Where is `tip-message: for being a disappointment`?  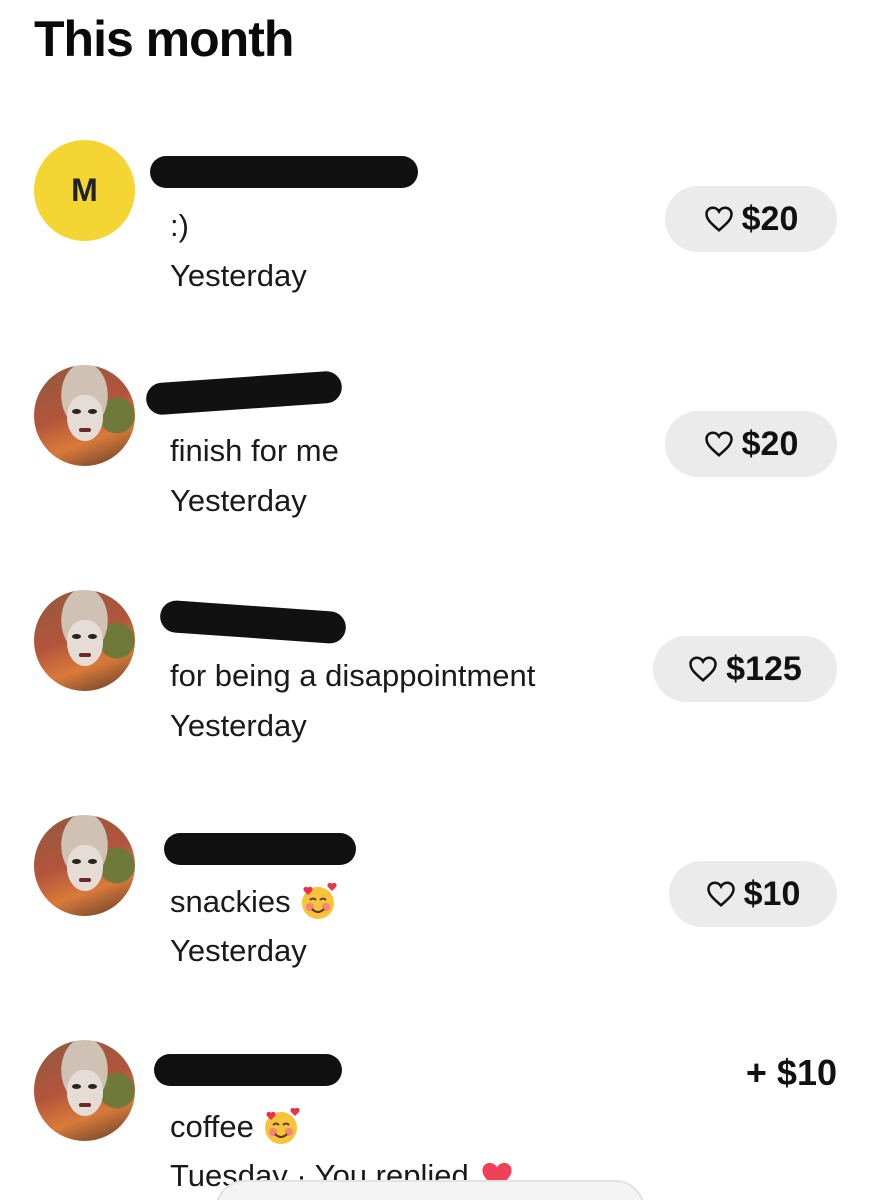 tip-message: for being a disappointment is located at coordinates (353, 675).